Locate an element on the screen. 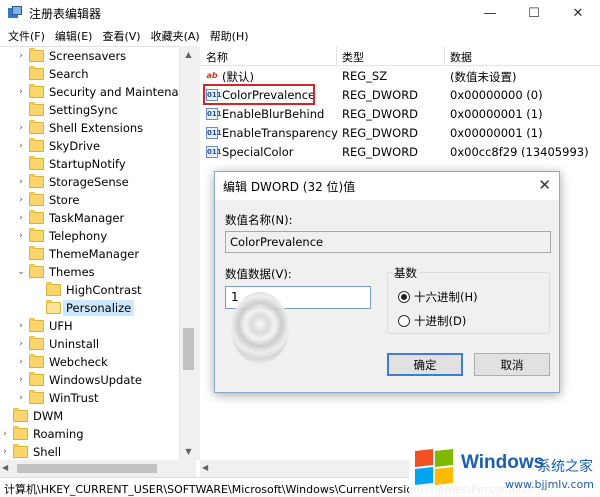  watermark-brand: Windows is located at coordinates (503, 462).